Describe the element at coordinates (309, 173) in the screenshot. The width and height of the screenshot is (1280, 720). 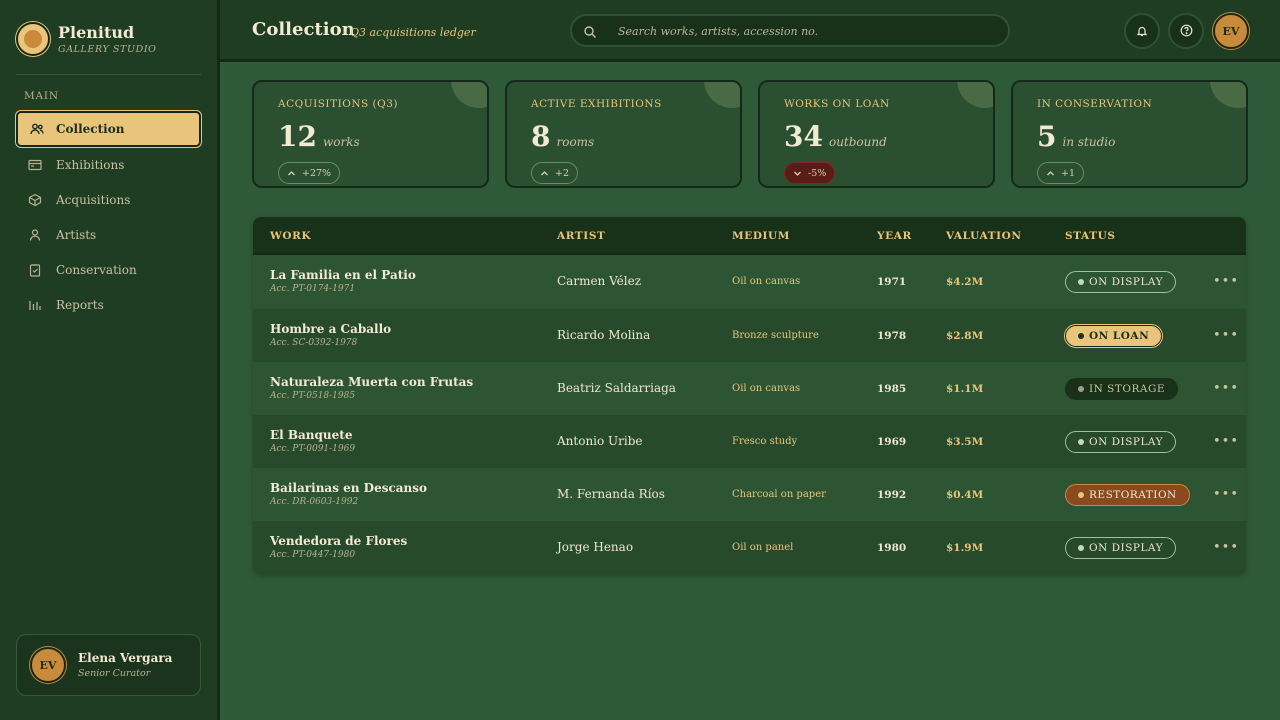
I see `trend-badge: +27%` at that location.